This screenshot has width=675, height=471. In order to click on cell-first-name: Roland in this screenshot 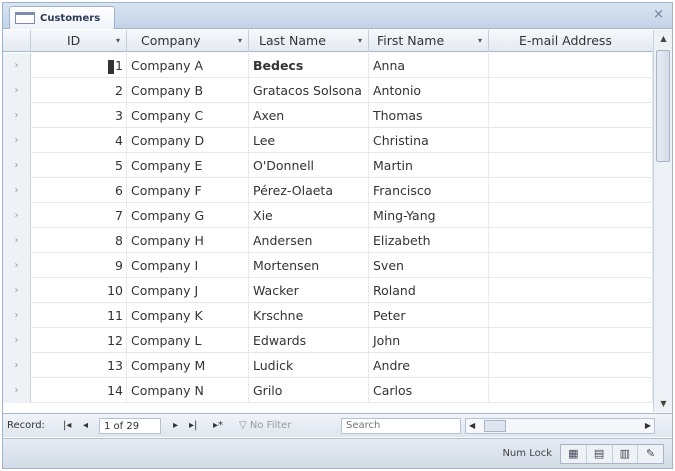, I will do `click(429, 290)`.